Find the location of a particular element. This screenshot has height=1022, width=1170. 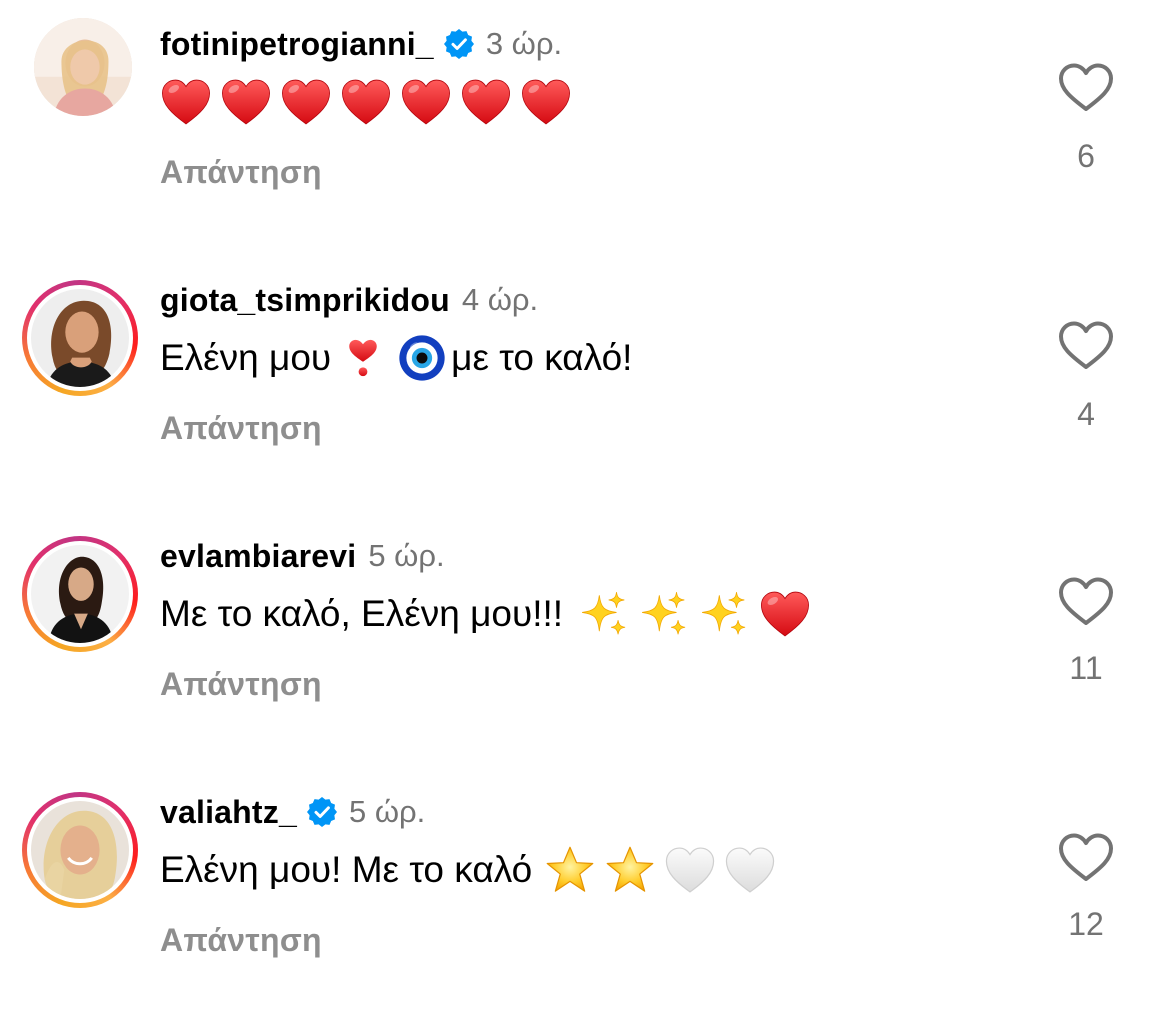

comment-text: Με το καλό, Ελένη μου!!! is located at coordinates (485, 614).